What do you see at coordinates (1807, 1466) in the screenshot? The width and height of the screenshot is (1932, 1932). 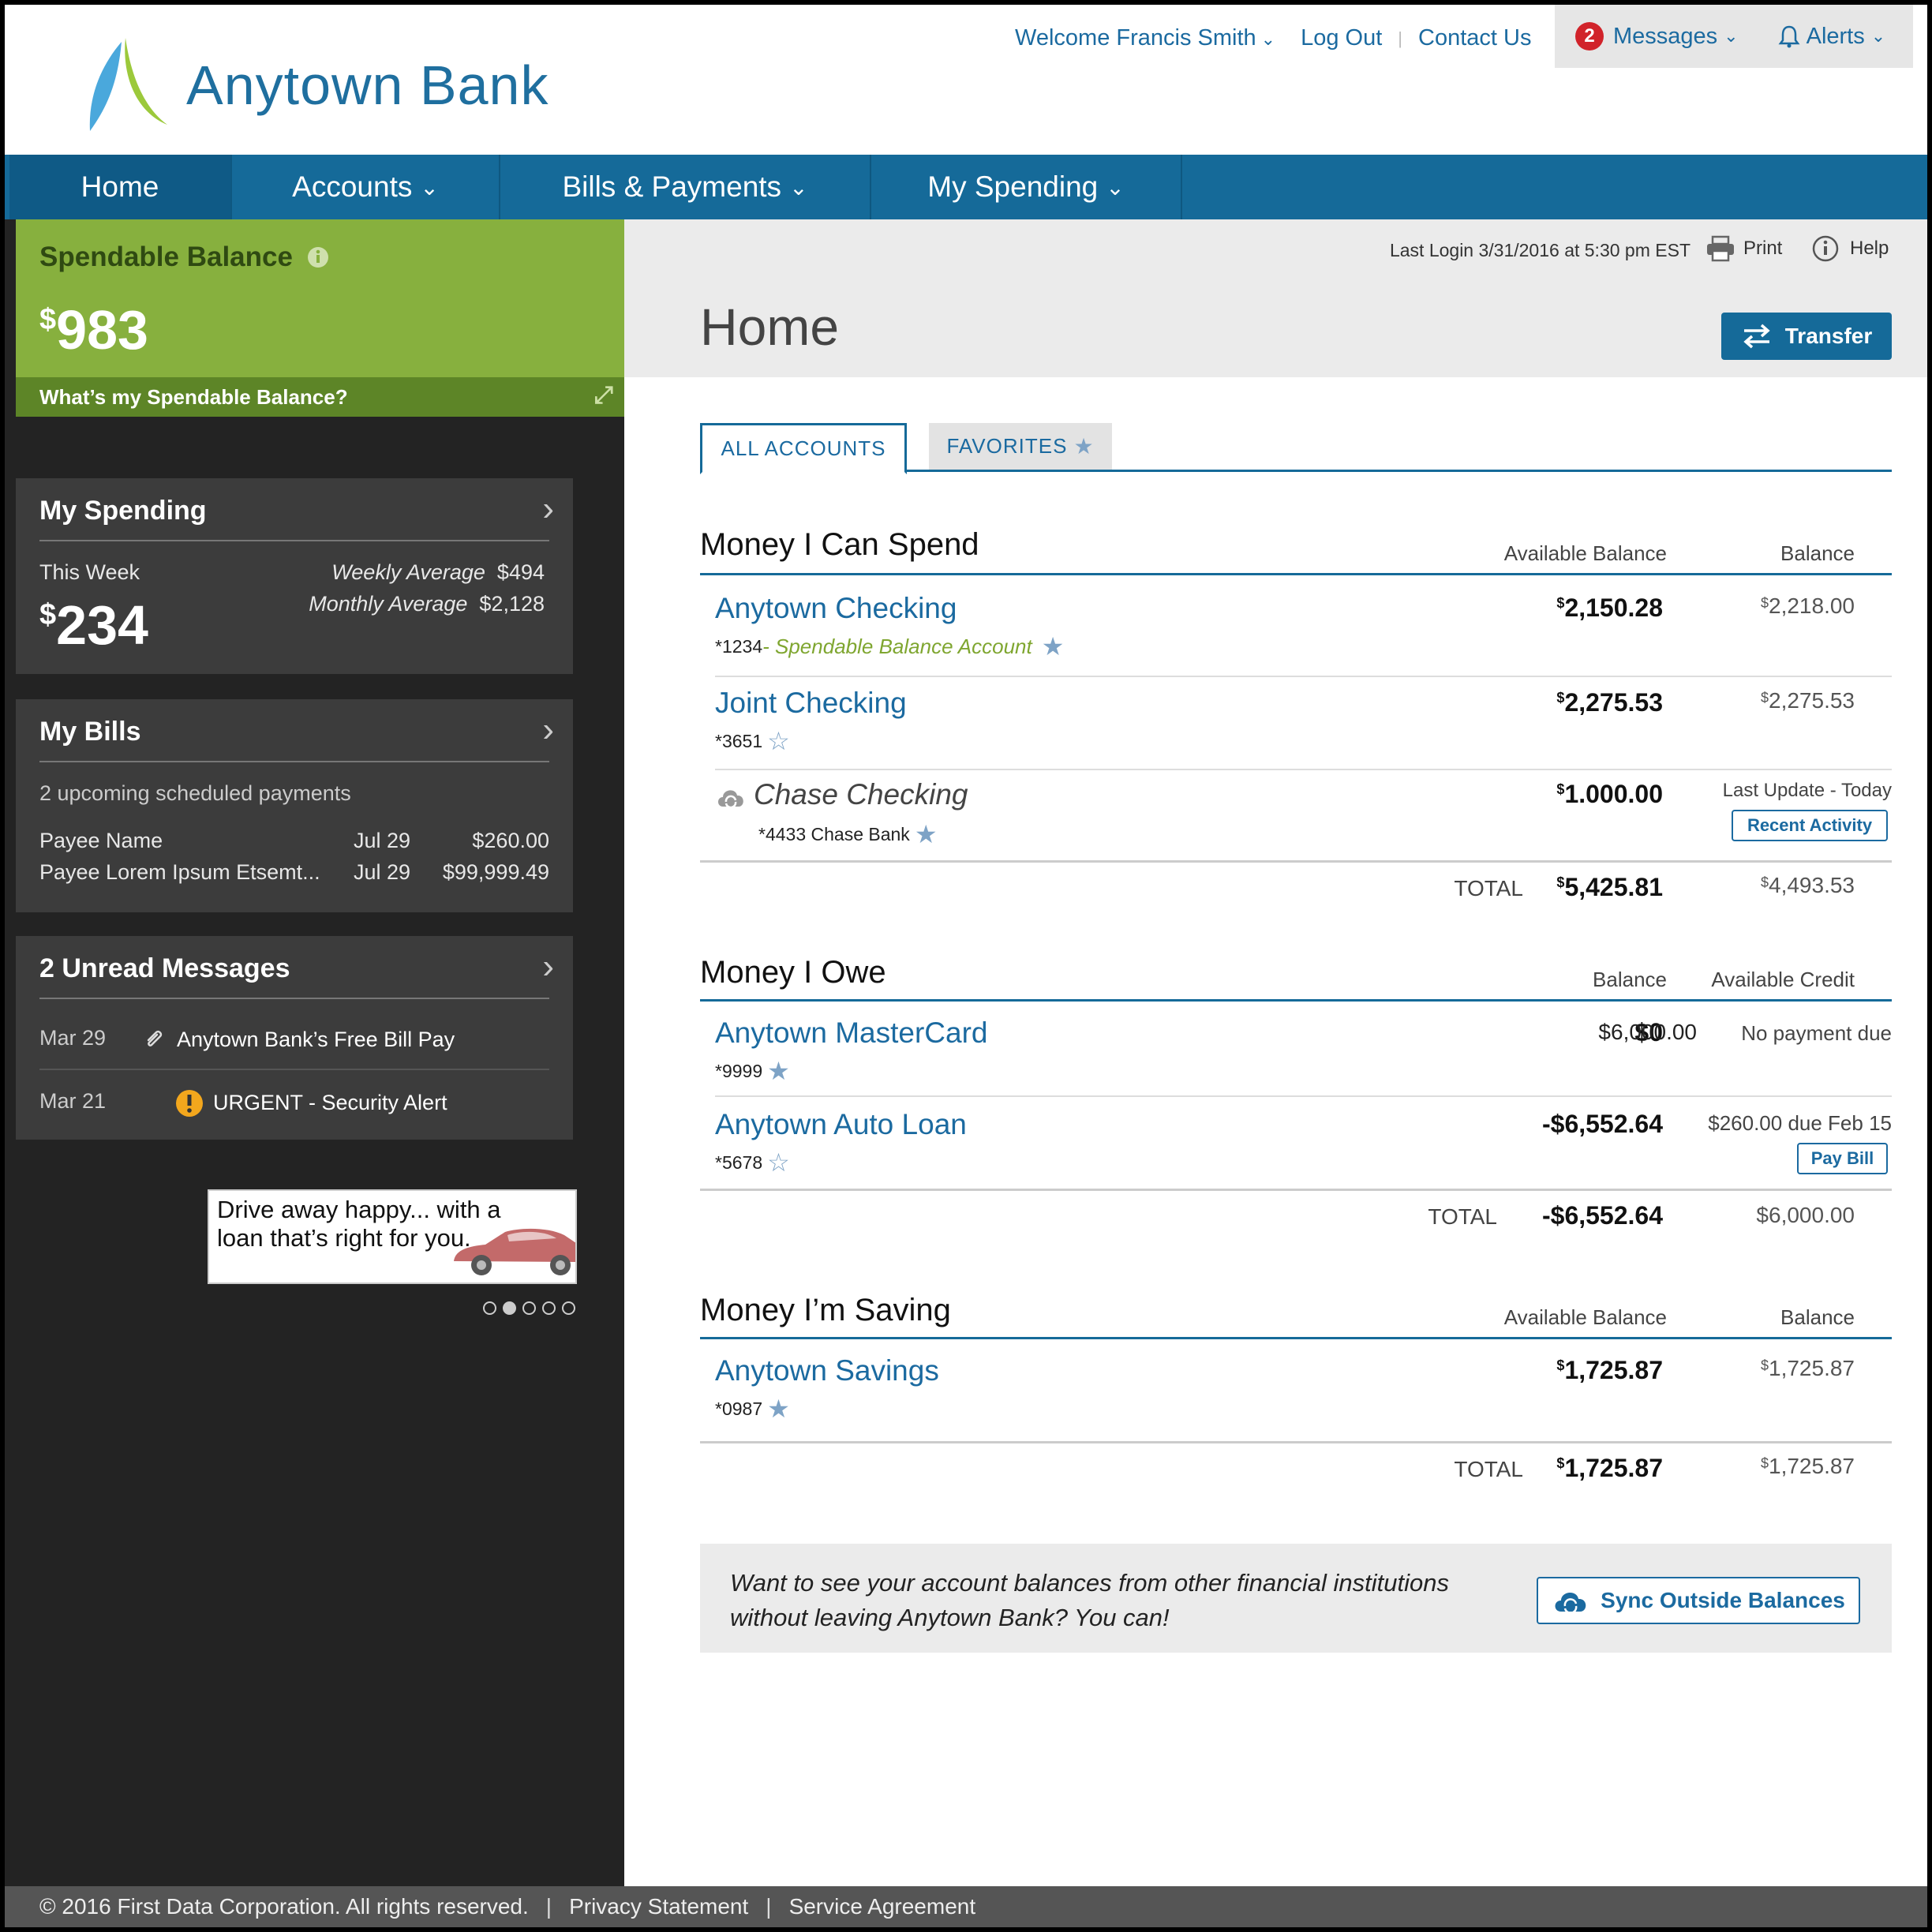 I see `total-balance: $1,725.87` at bounding box center [1807, 1466].